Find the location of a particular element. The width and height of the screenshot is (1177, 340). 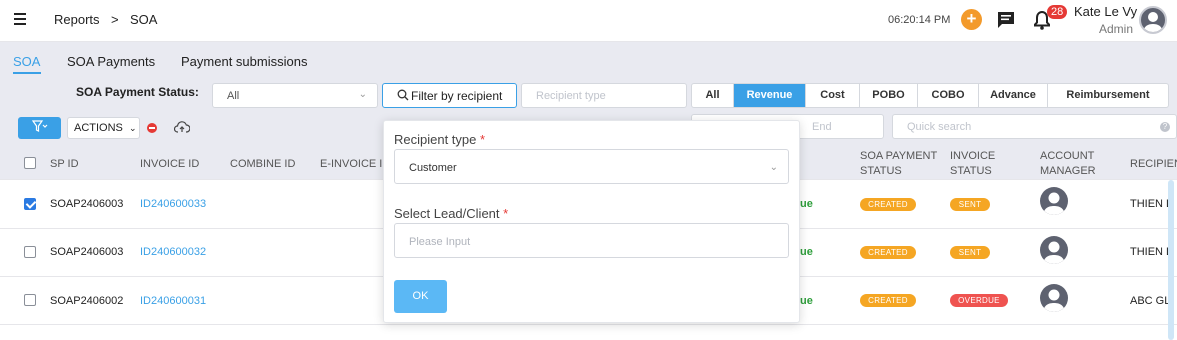

plus-icon: + is located at coordinates (971, 19).